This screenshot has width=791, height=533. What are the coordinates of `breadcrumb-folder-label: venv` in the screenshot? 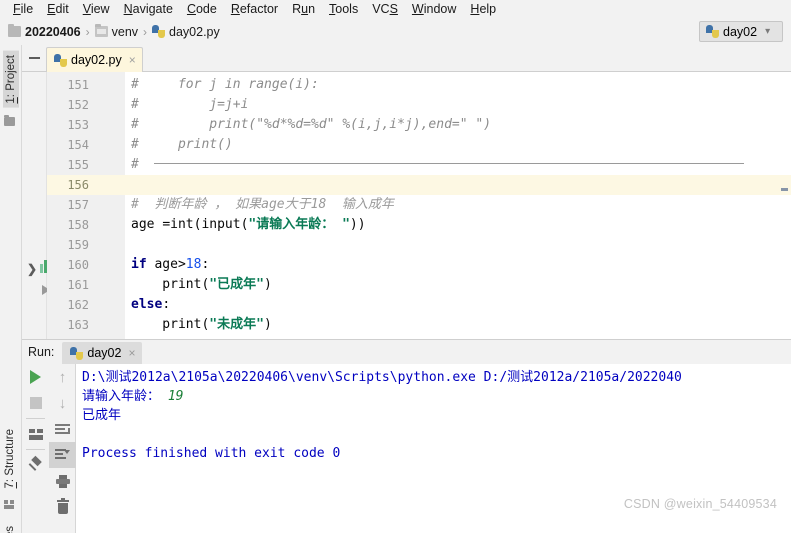 It's located at (125, 31).